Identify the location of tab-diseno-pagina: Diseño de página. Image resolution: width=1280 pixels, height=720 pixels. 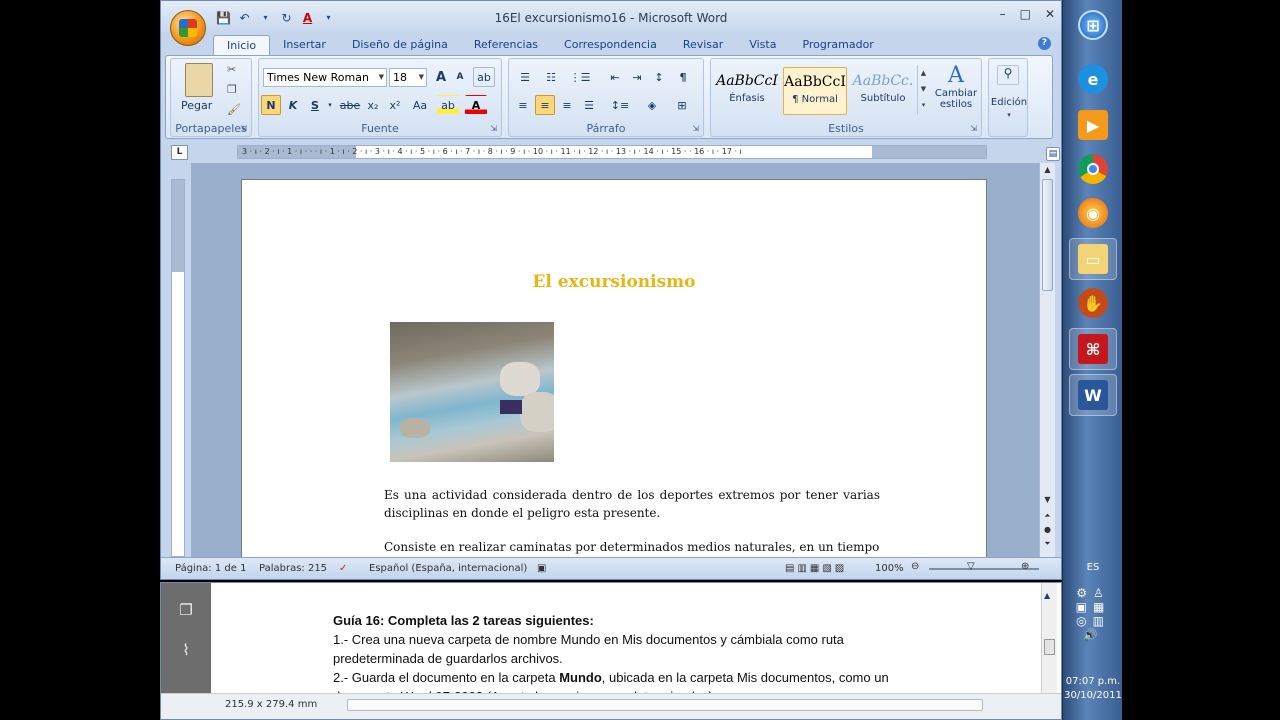
(400, 45).